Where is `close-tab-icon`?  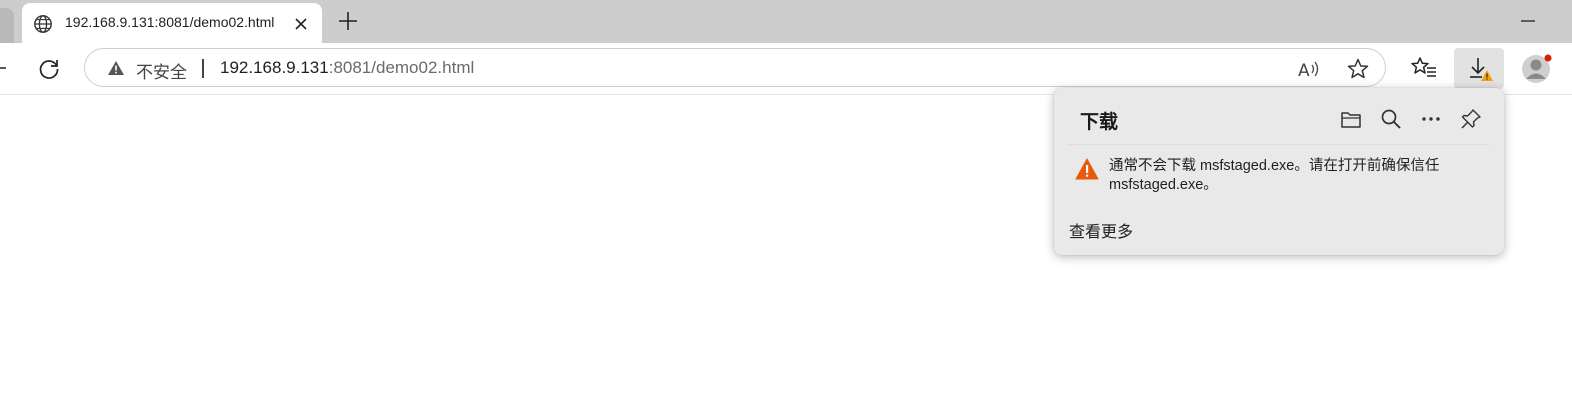 close-tab-icon is located at coordinates (301, 24).